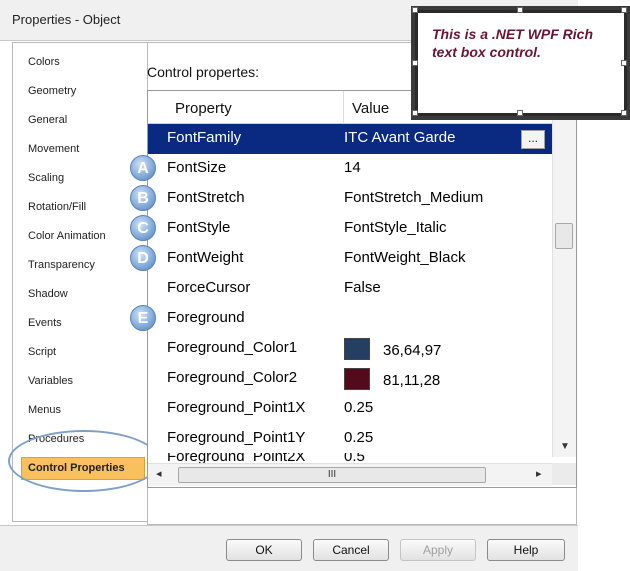 The height and width of the screenshot is (571, 630). I want to click on annotation-badge-d: D, so click(143, 258).